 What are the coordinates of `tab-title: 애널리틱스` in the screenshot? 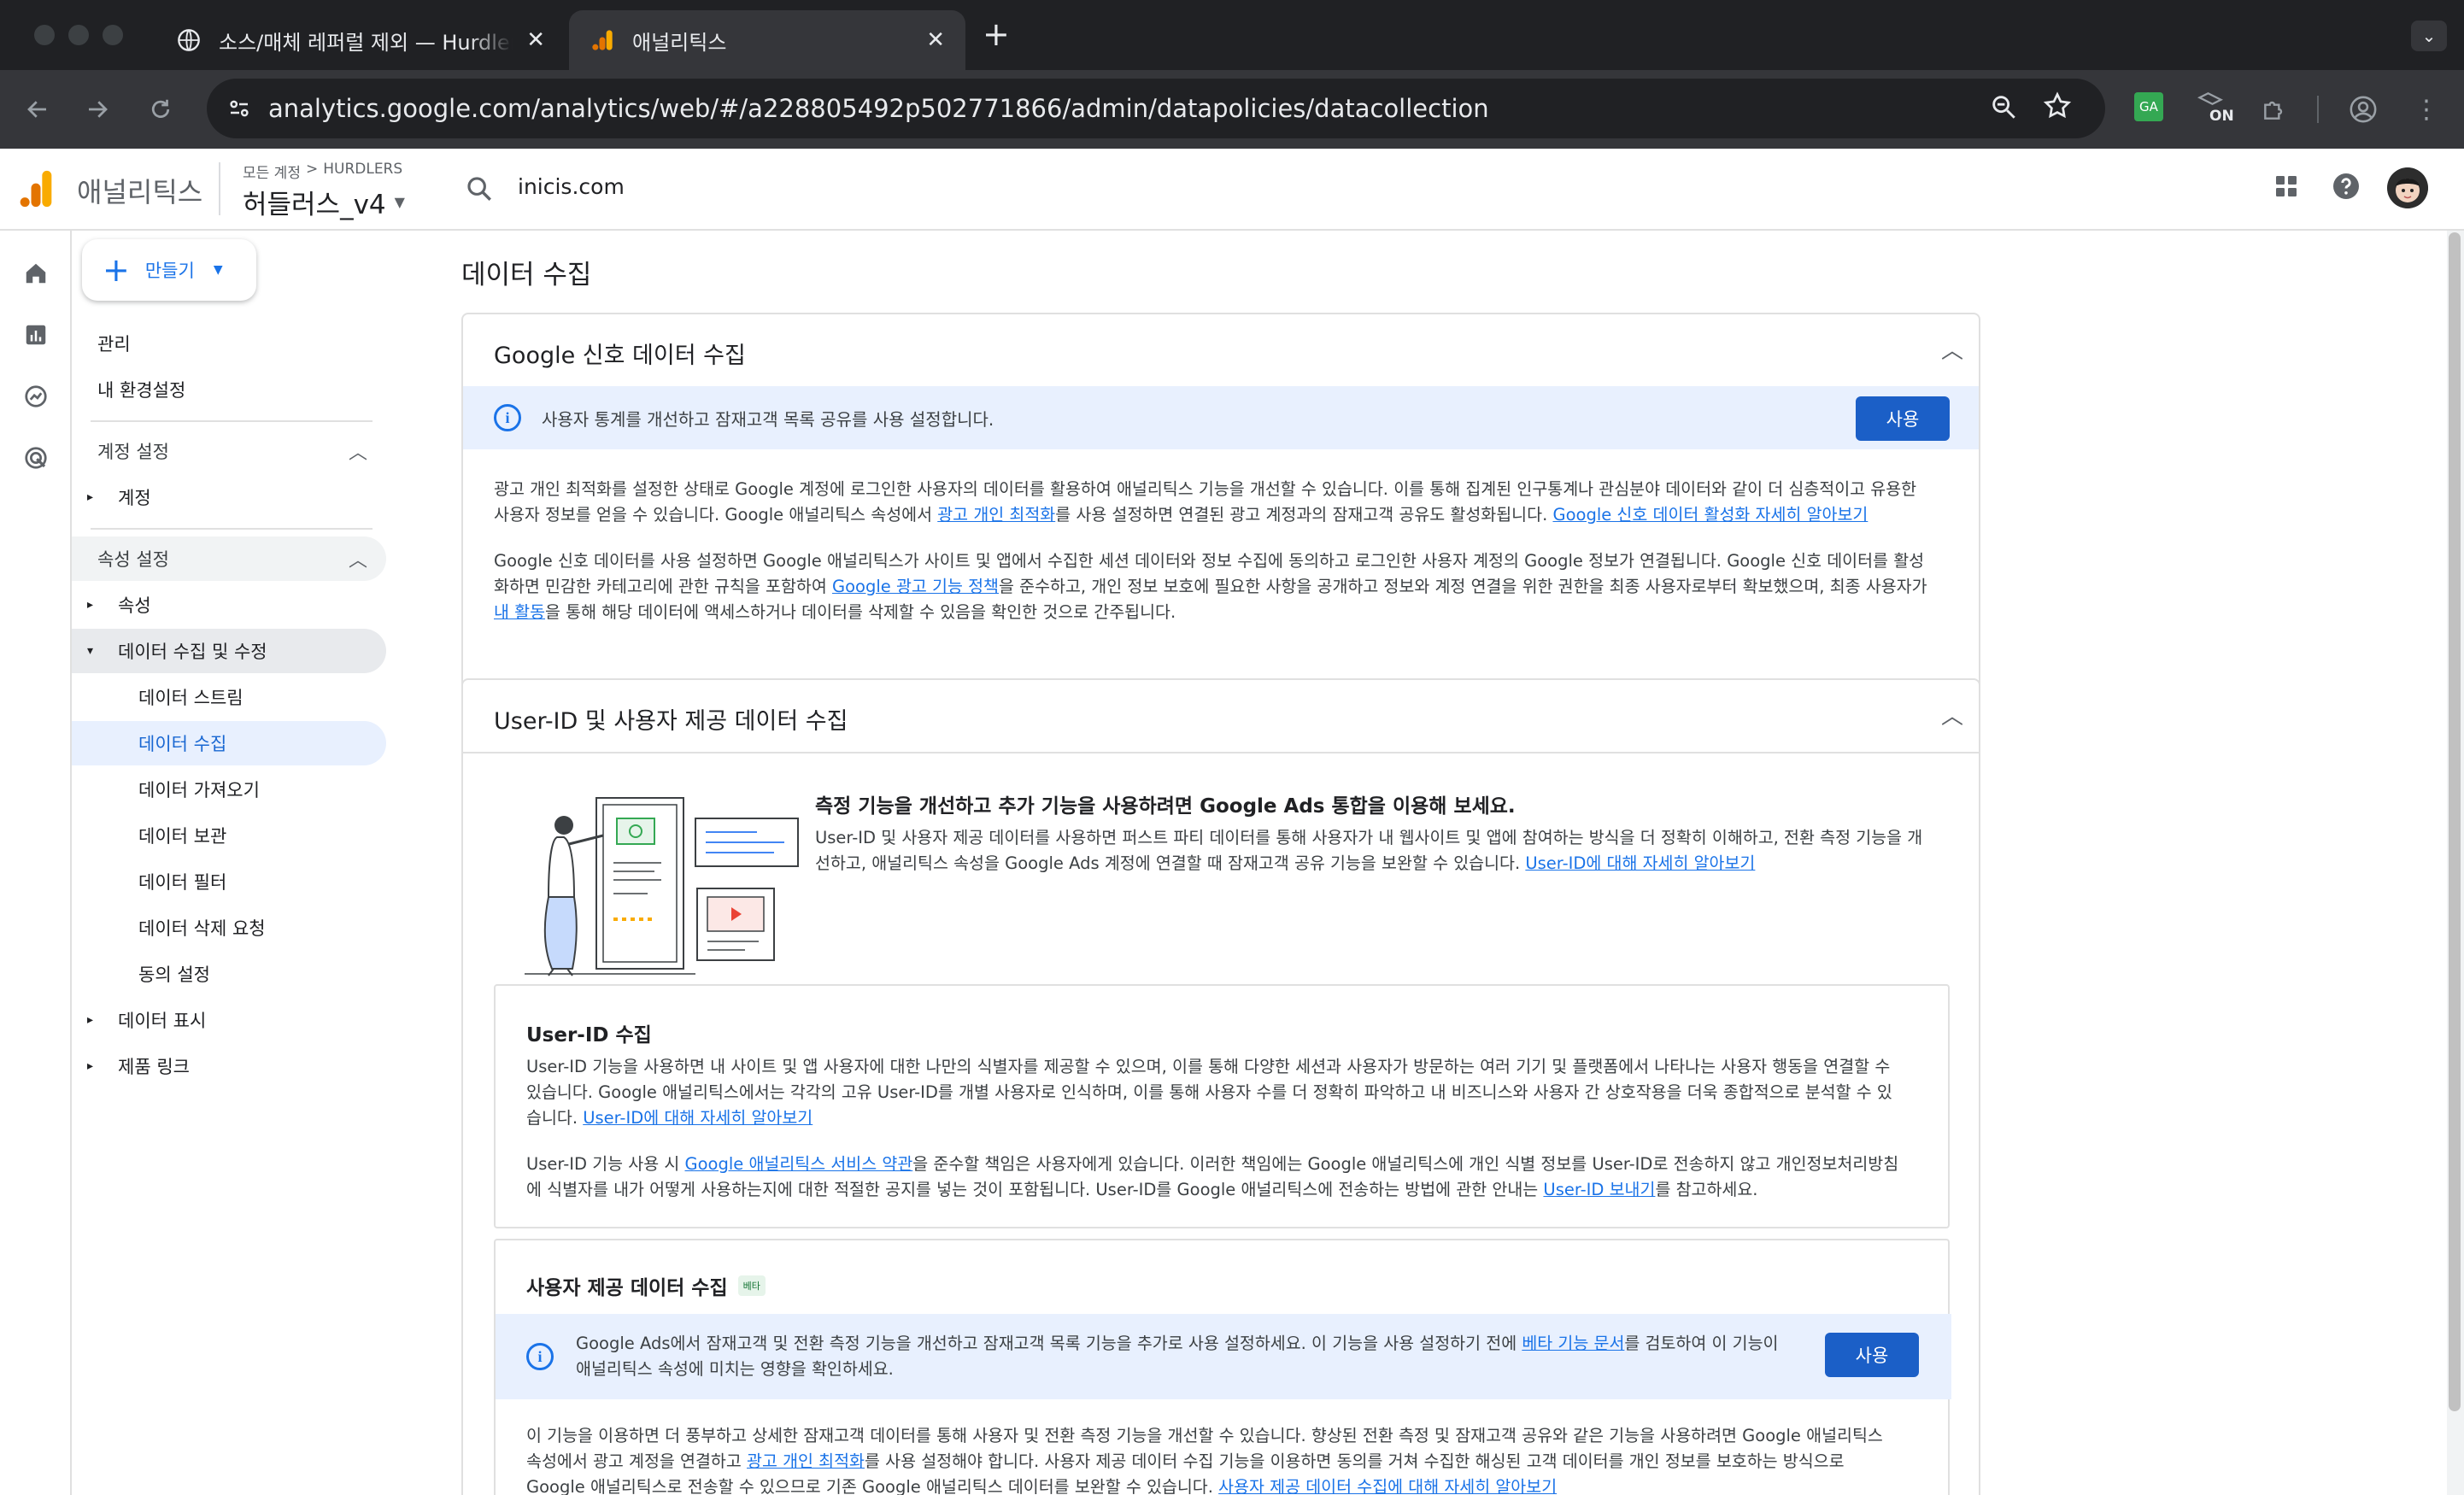 It's located at (679, 43).